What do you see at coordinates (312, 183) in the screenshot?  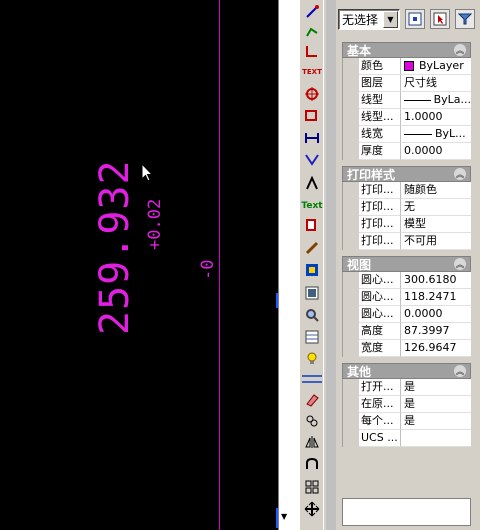 I see `move-point-icon` at bounding box center [312, 183].